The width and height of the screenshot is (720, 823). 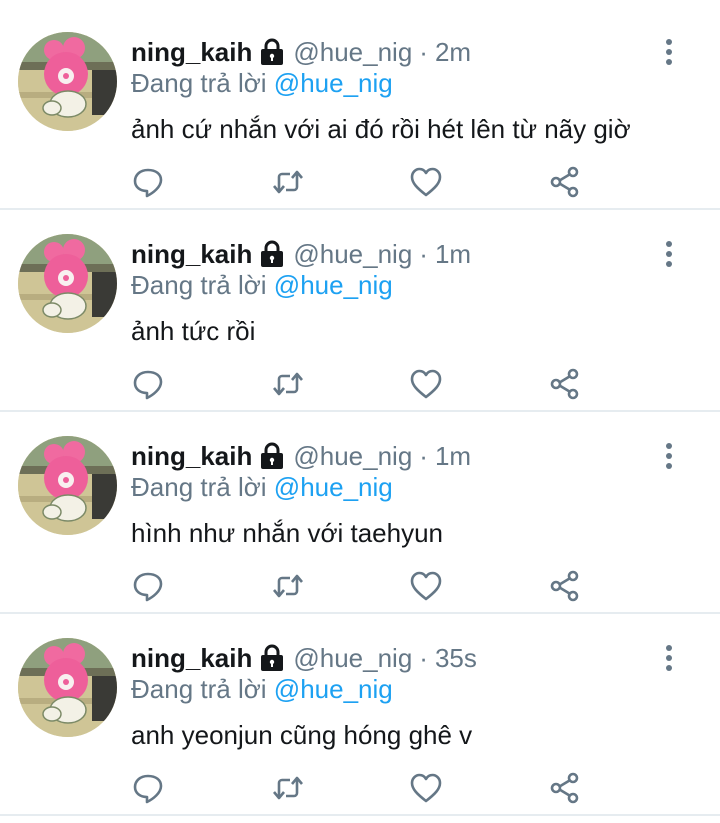 I want to click on tweet-header: ning_kaih @hue_nig · 35s, so click(x=304, y=658).